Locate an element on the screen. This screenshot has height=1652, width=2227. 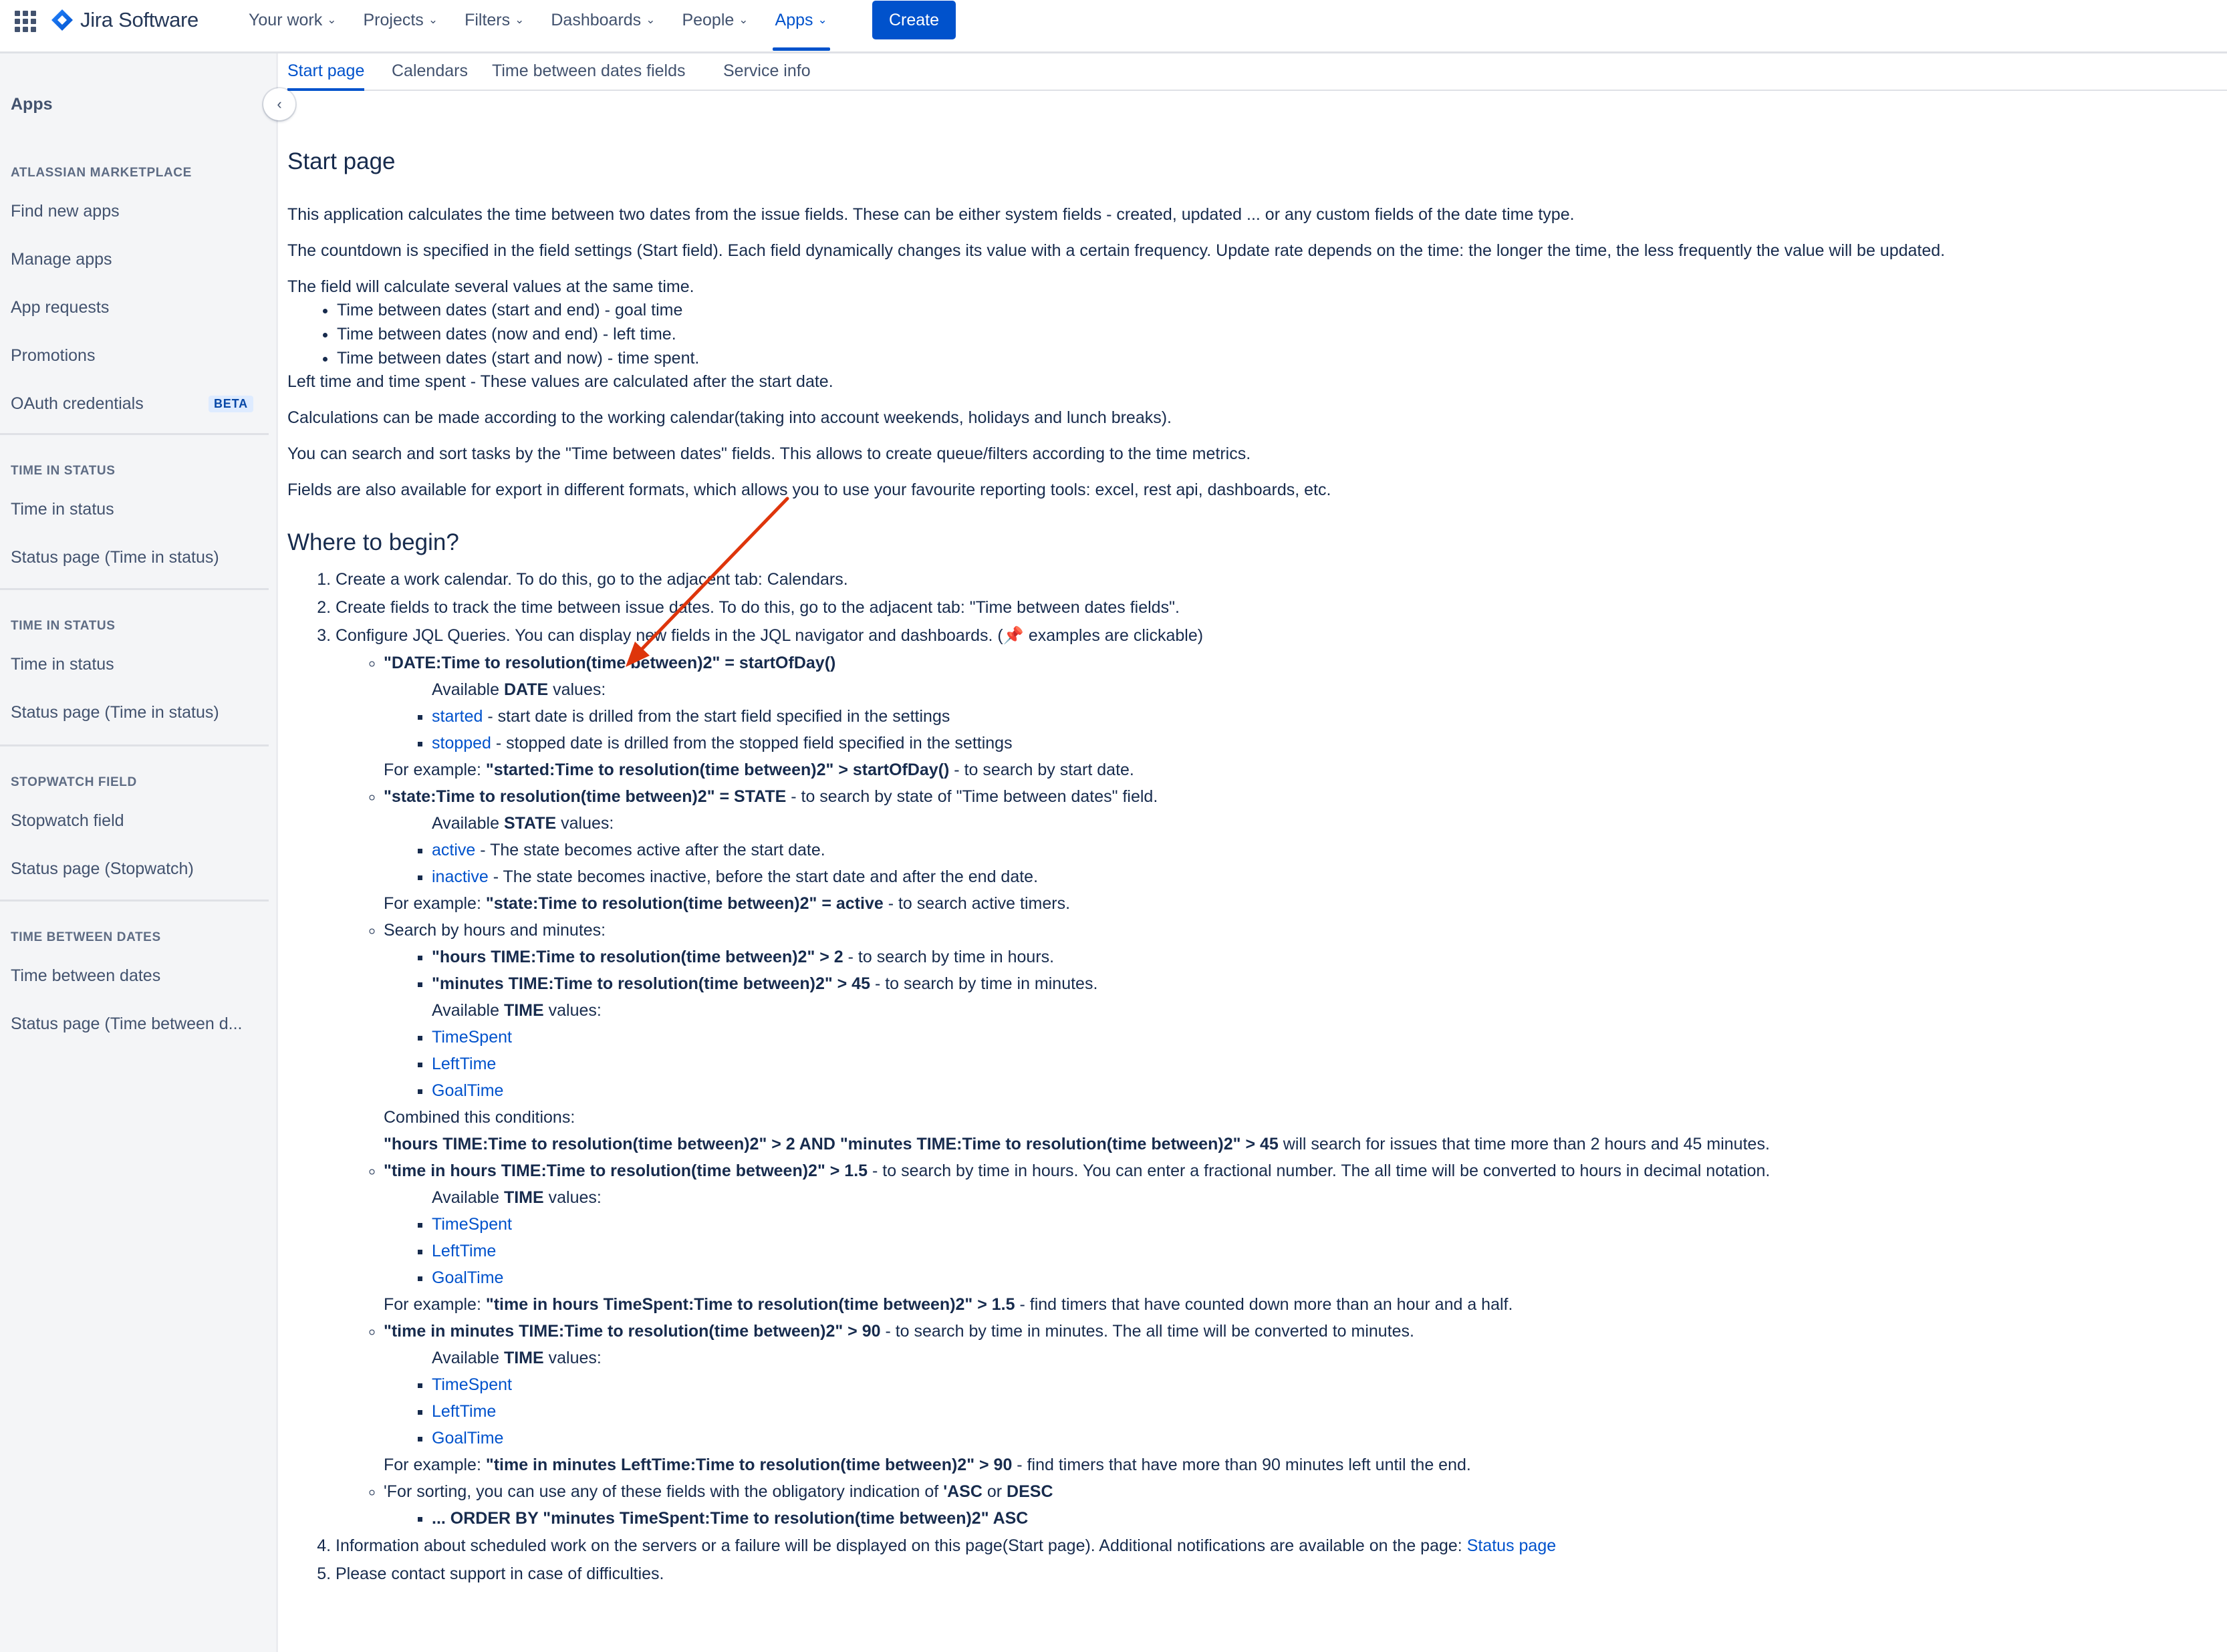
sidebar-item-manage-apps: Manage apps is located at coordinates (61, 260).